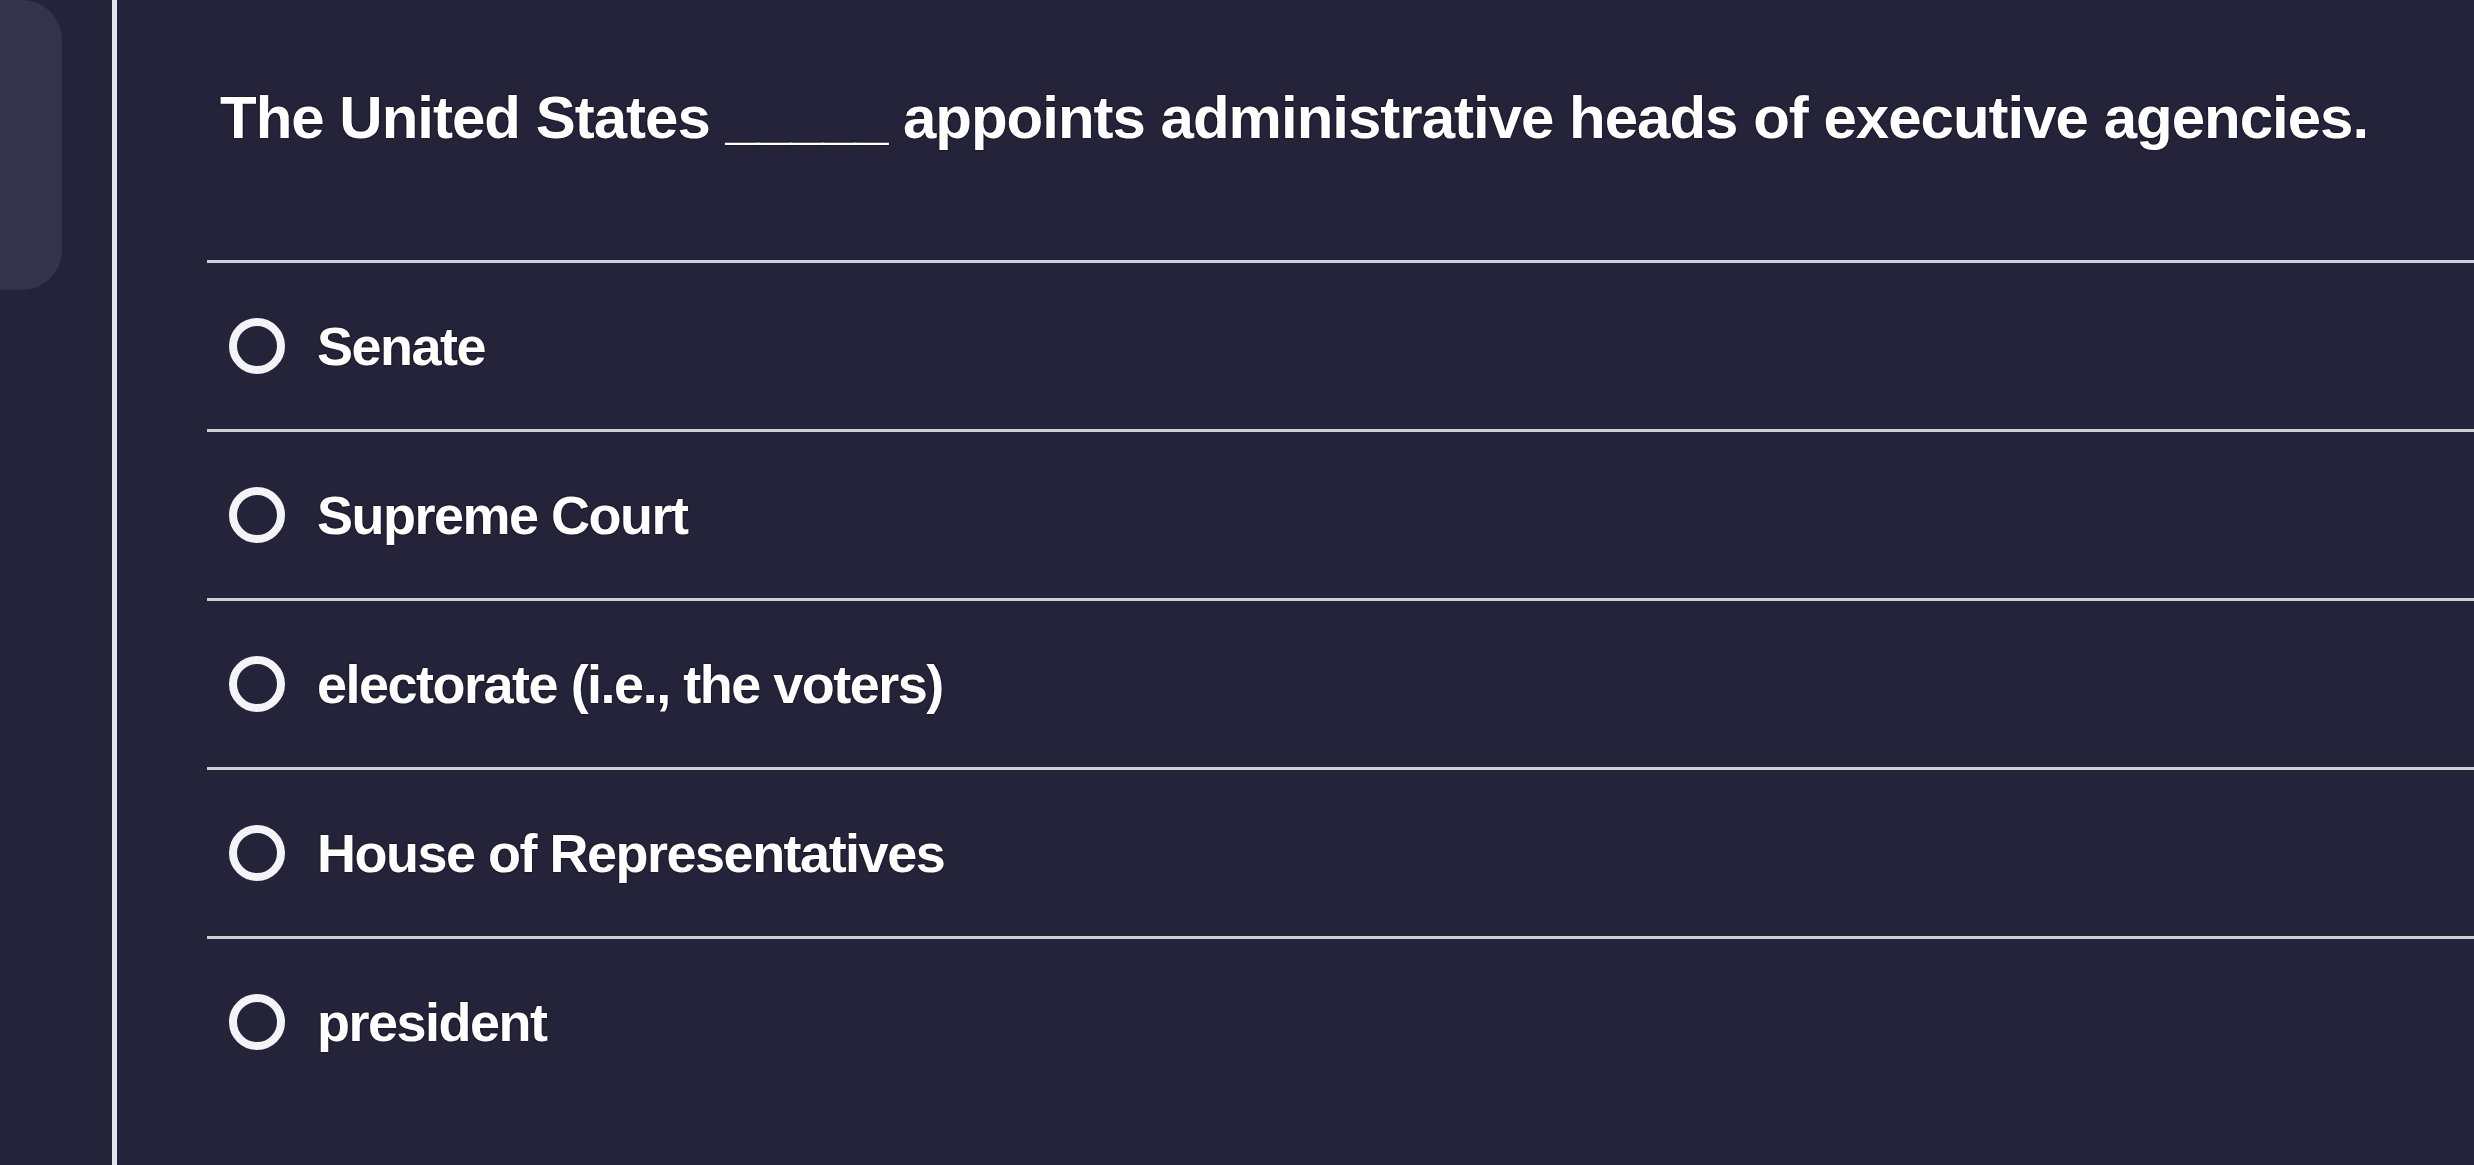  What do you see at coordinates (401, 346) in the screenshot?
I see `option-label: Senate` at bounding box center [401, 346].